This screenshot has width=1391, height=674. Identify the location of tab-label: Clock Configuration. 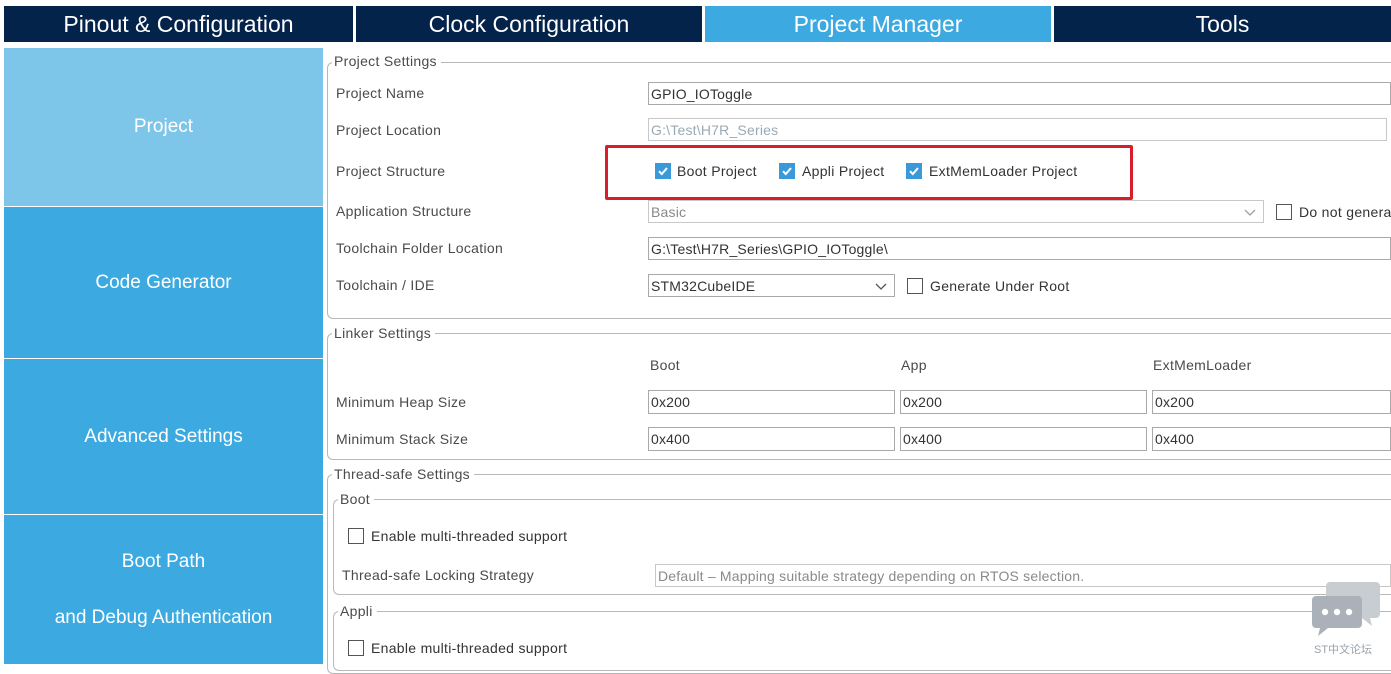
(529, 23).